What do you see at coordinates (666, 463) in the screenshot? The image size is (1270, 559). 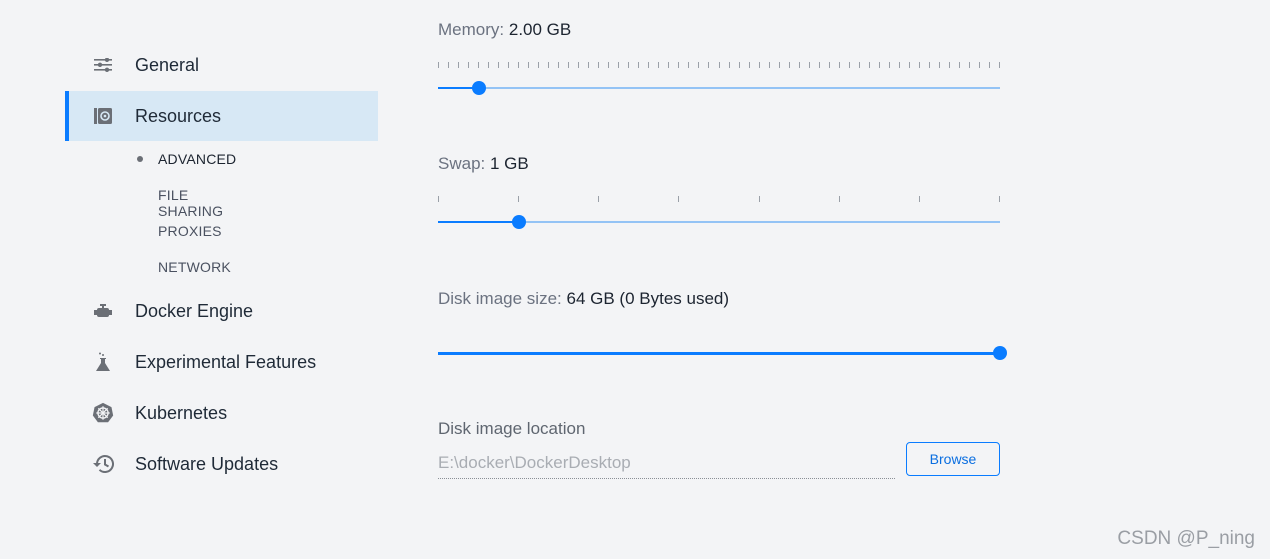 I see `disk-location-input` at bounding box center [666, 463].